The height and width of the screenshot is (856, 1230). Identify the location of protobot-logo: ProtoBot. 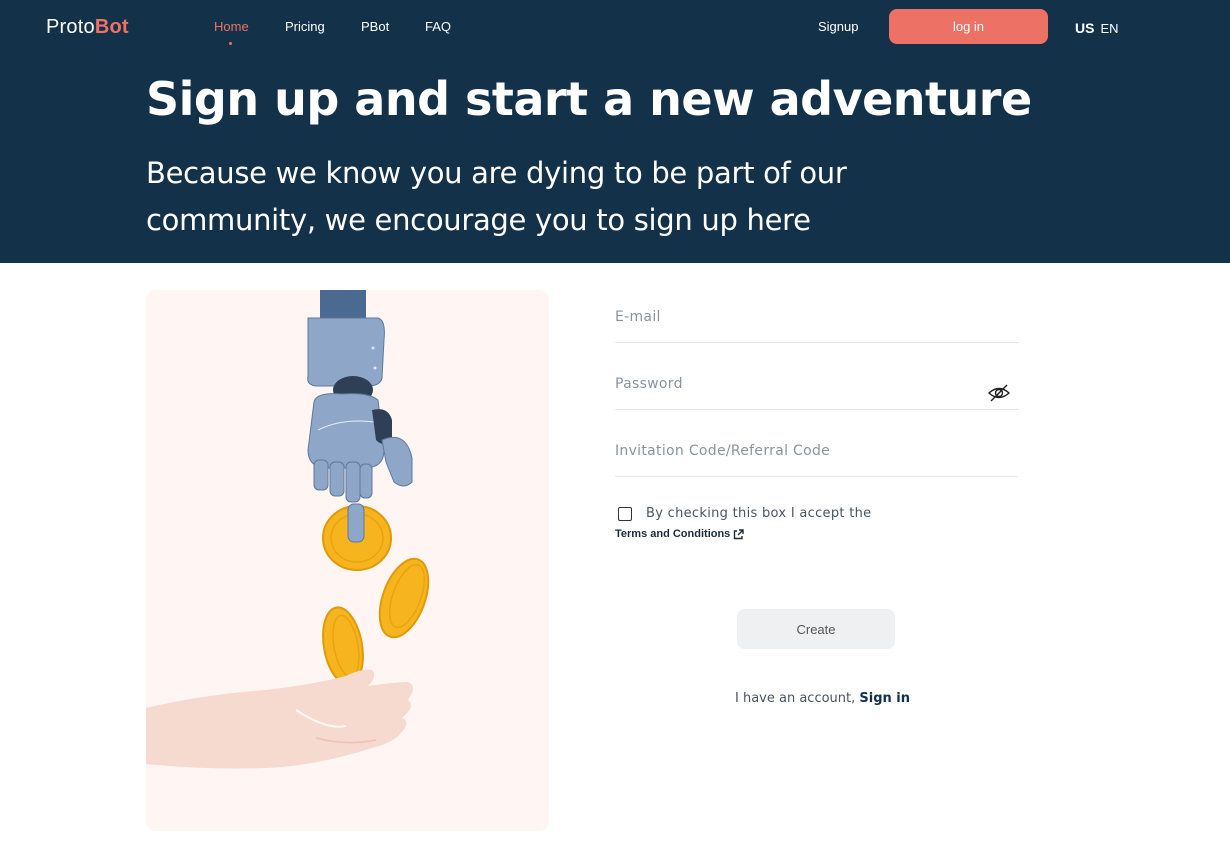
(87, 27).